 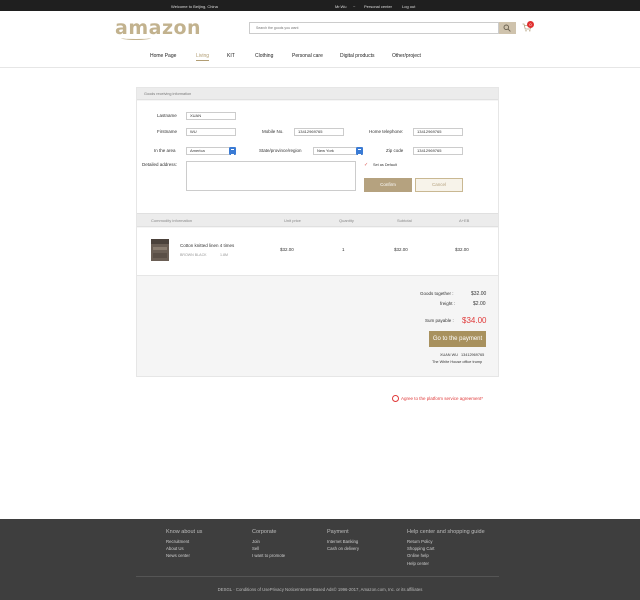 I want to click on col-total: A+EB, so click(x=464, y=220).